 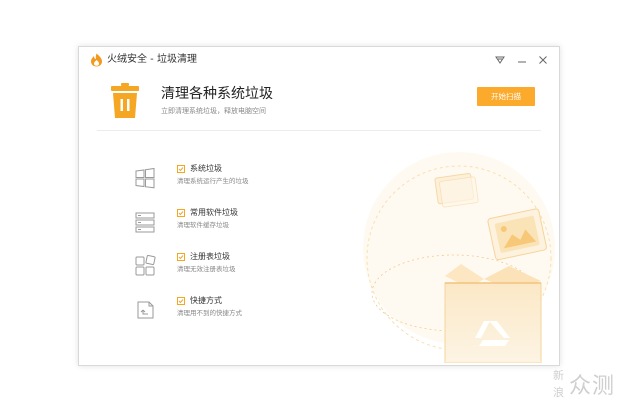 I want to click on registry-junk-checkbox, so click(x=181, y=257).